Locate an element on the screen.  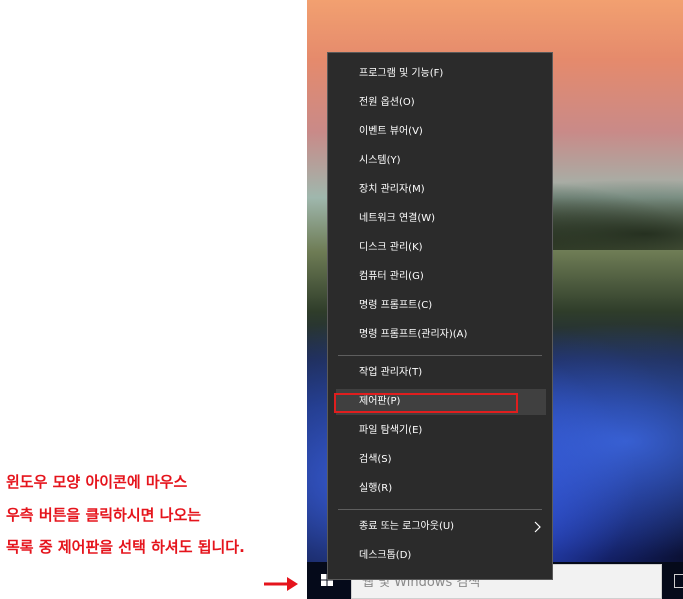
menu-item-search: 검색(S) is located at coordinates (441, 460).